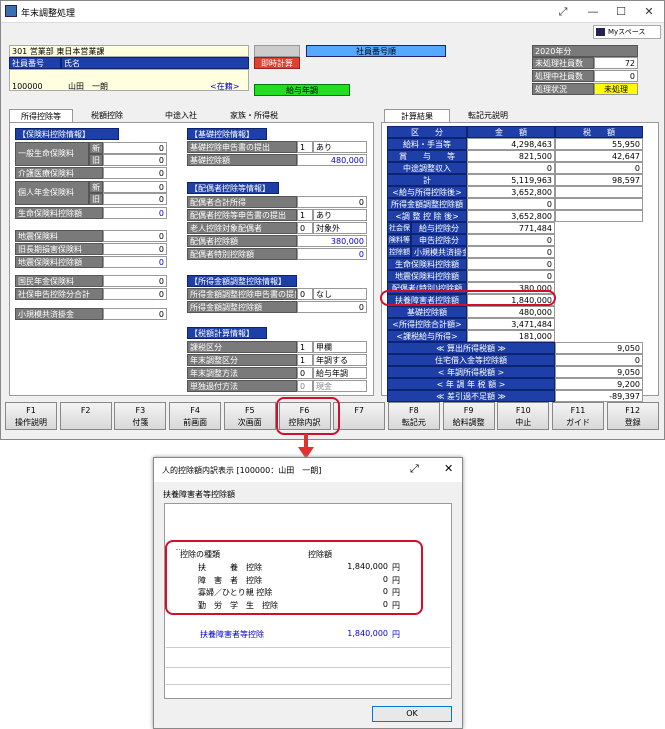 This screenshot has height=729, width=665. Describe the element at coordinates (135, 187) in the screenshot. I see `pension-new-input: 0` at that location.